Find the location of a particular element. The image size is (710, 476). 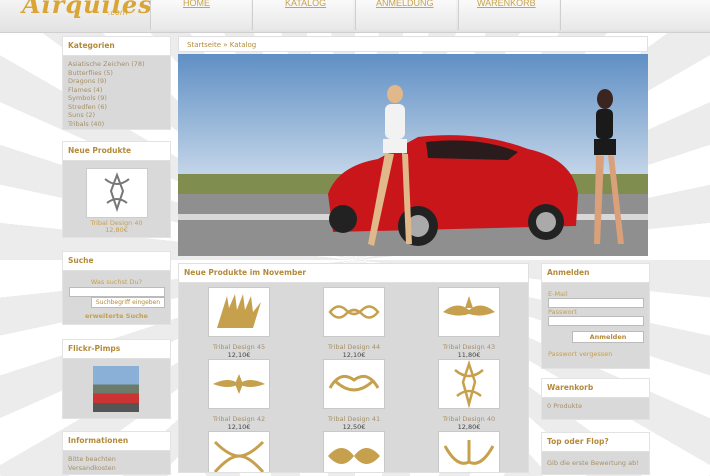

category-link: Symbols (9) is located at coordinates (116, 98).